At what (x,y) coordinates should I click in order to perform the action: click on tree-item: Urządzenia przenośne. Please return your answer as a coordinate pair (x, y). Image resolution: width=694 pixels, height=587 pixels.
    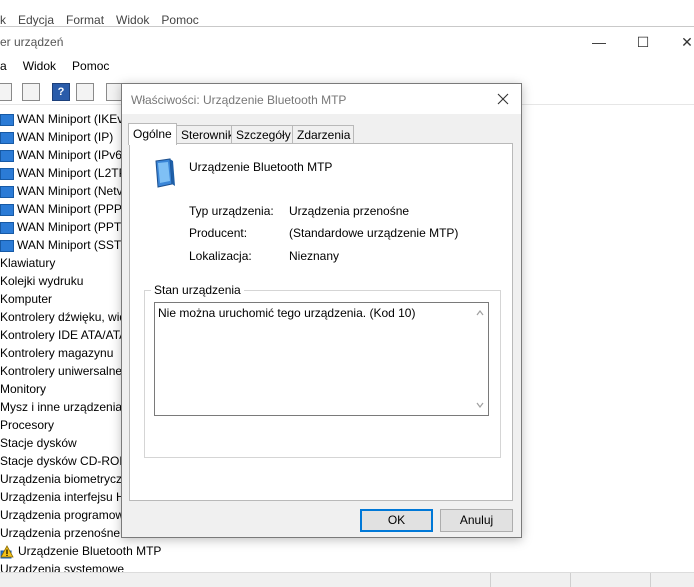
    Looking at the image, I should click on (60, 533).